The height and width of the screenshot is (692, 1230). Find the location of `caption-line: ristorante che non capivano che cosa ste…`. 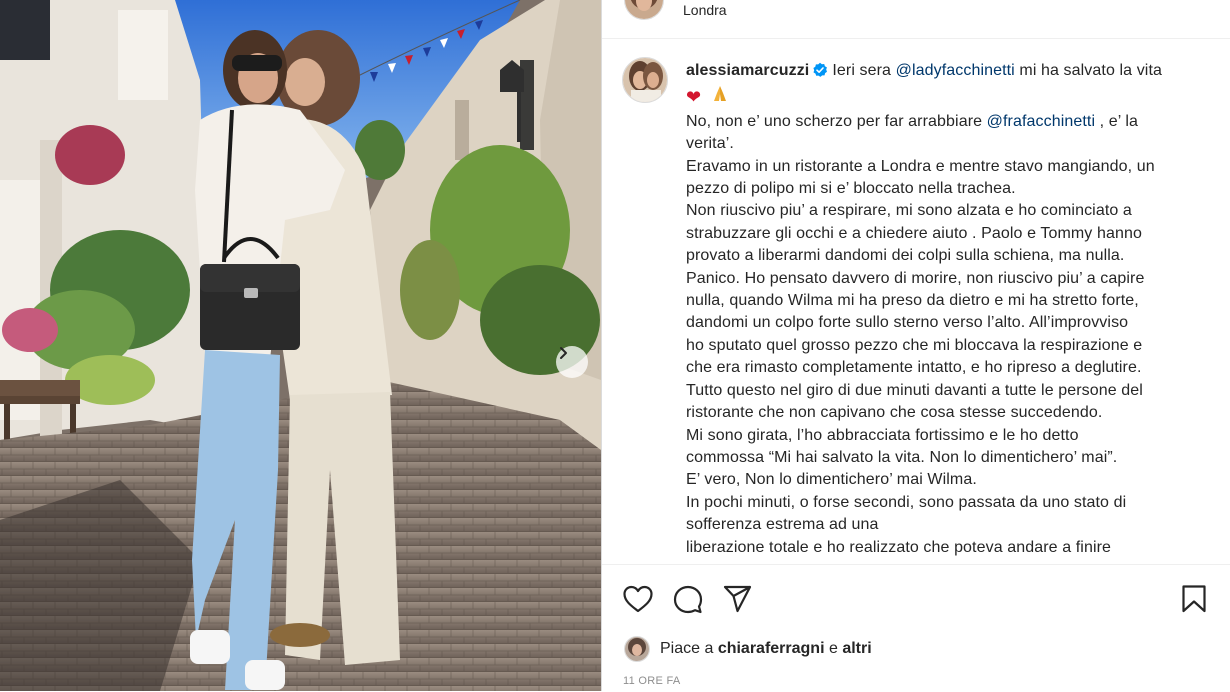

caption-line: ristorante che non capivano che cosa ste… is located at coordinates (894, 413).